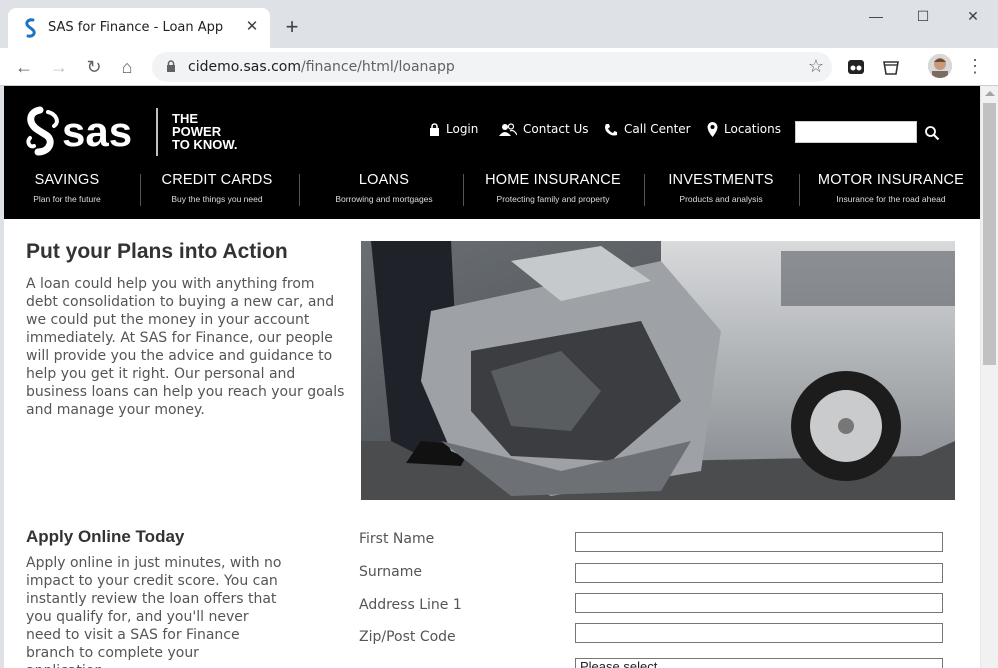  I want to click on locations-link: Locations, so click(744, 129).